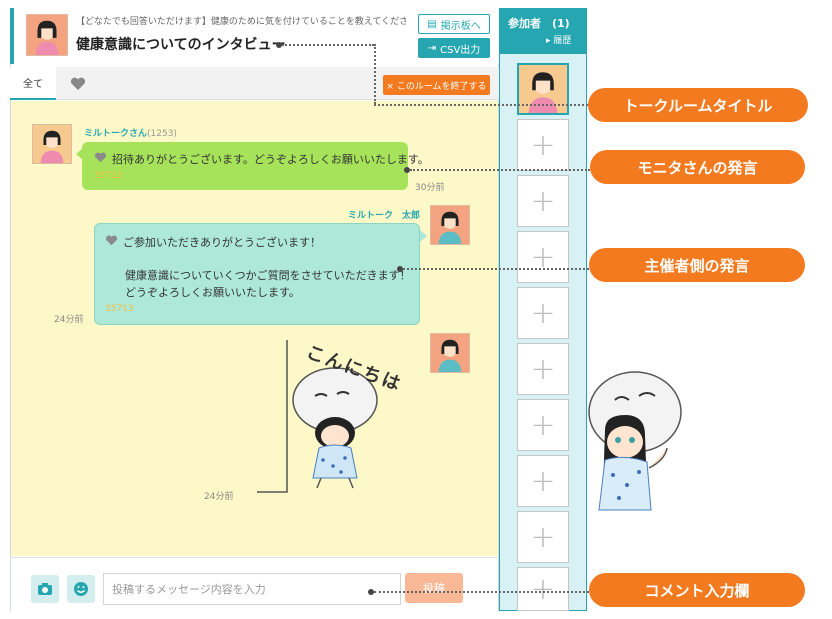 Image resolution: width=832 pixels, height=619 pixels. Describe the element at coordinates (33, 83) in the screenshot. I see `tab-all: 全て` at that location.